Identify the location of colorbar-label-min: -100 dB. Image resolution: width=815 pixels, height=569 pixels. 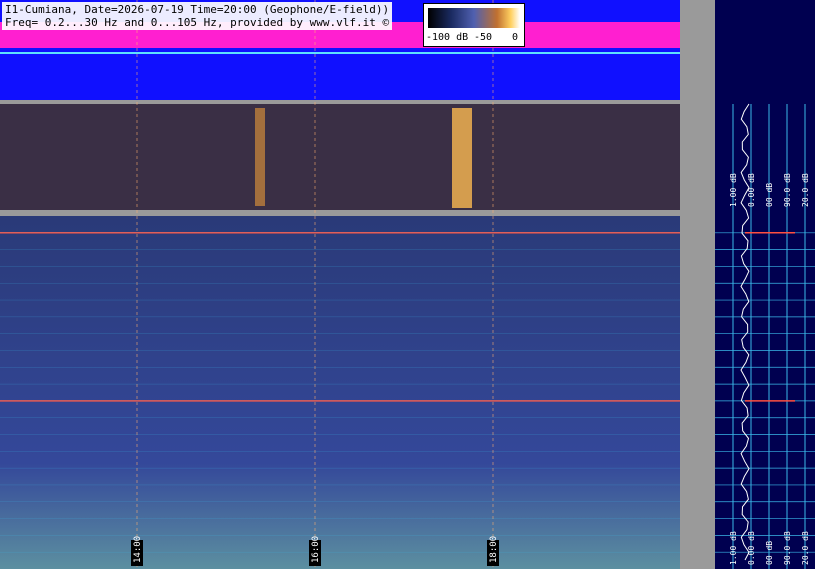
(447, 37).